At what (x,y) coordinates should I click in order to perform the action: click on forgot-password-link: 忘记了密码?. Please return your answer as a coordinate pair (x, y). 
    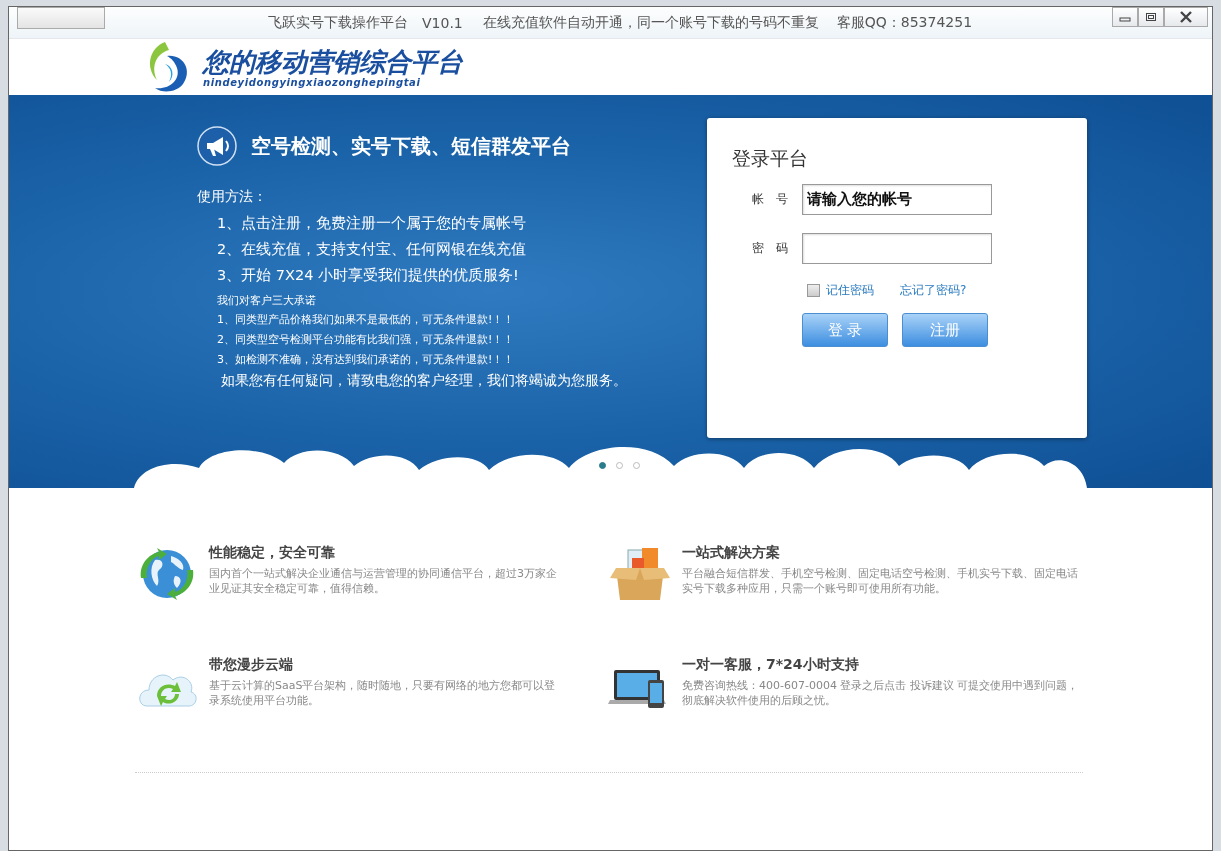
    Looking at the image, I should click on (933, 290).